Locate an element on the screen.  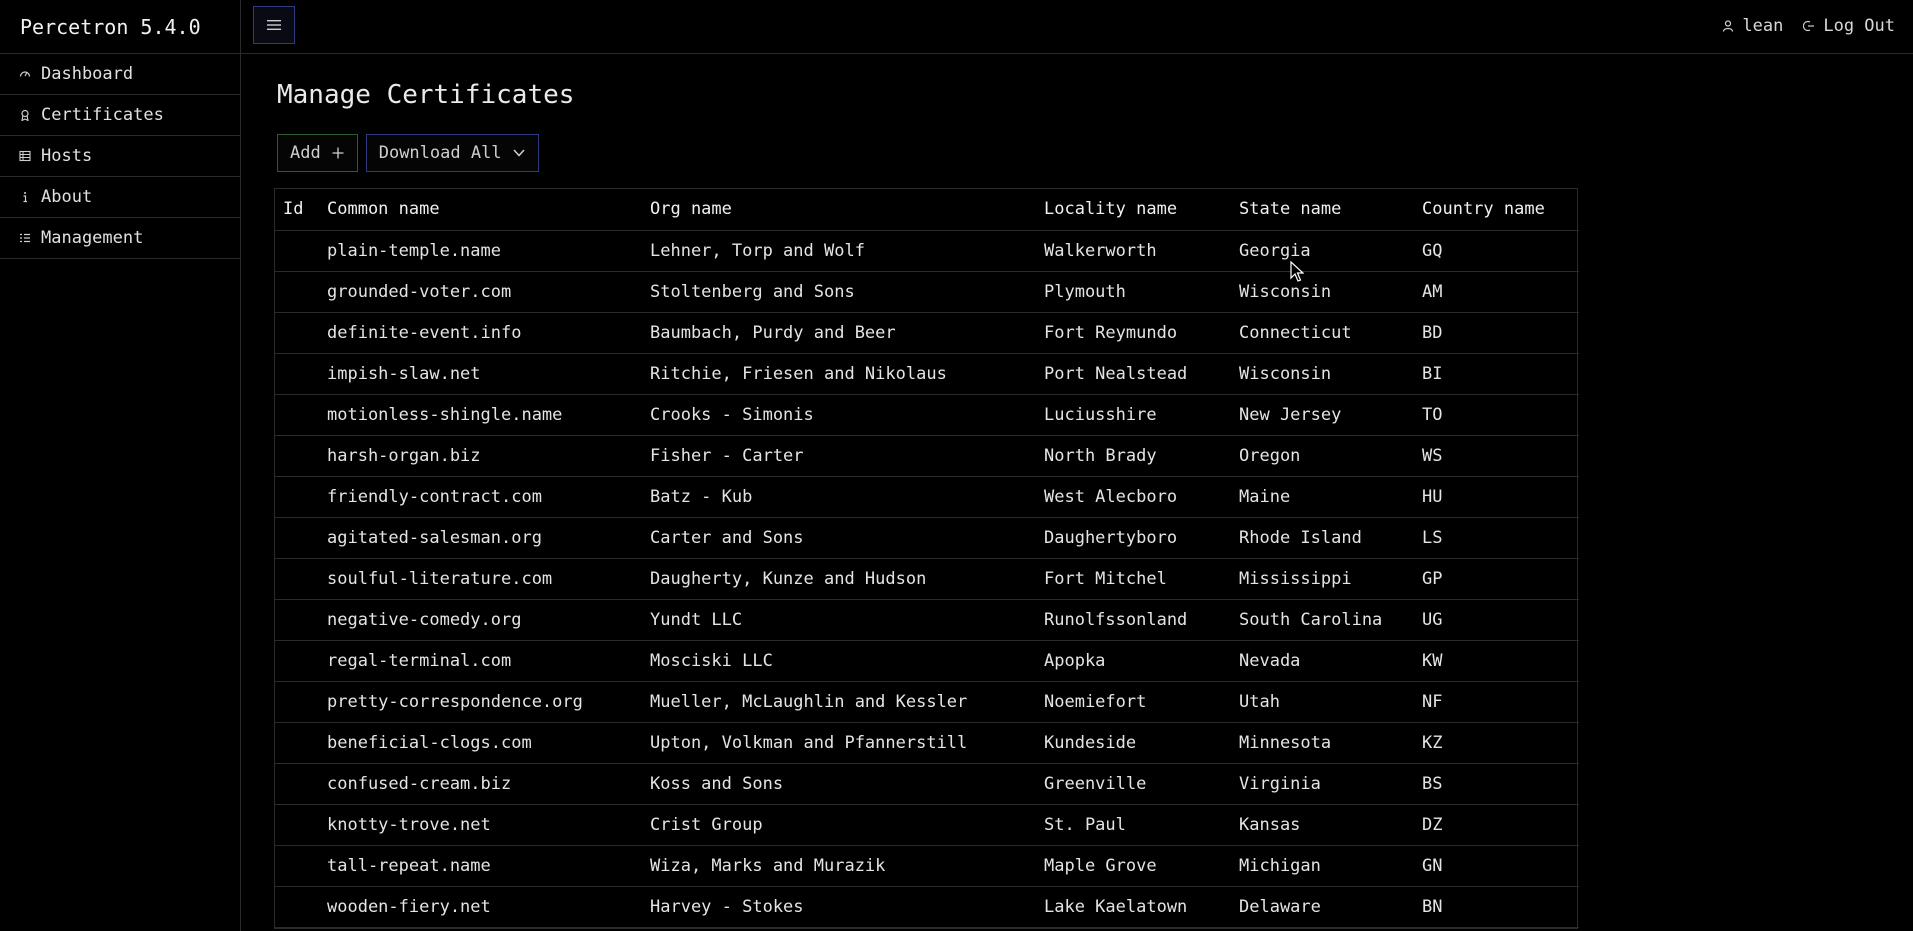
info-icon is located at coordinates (24, 197).